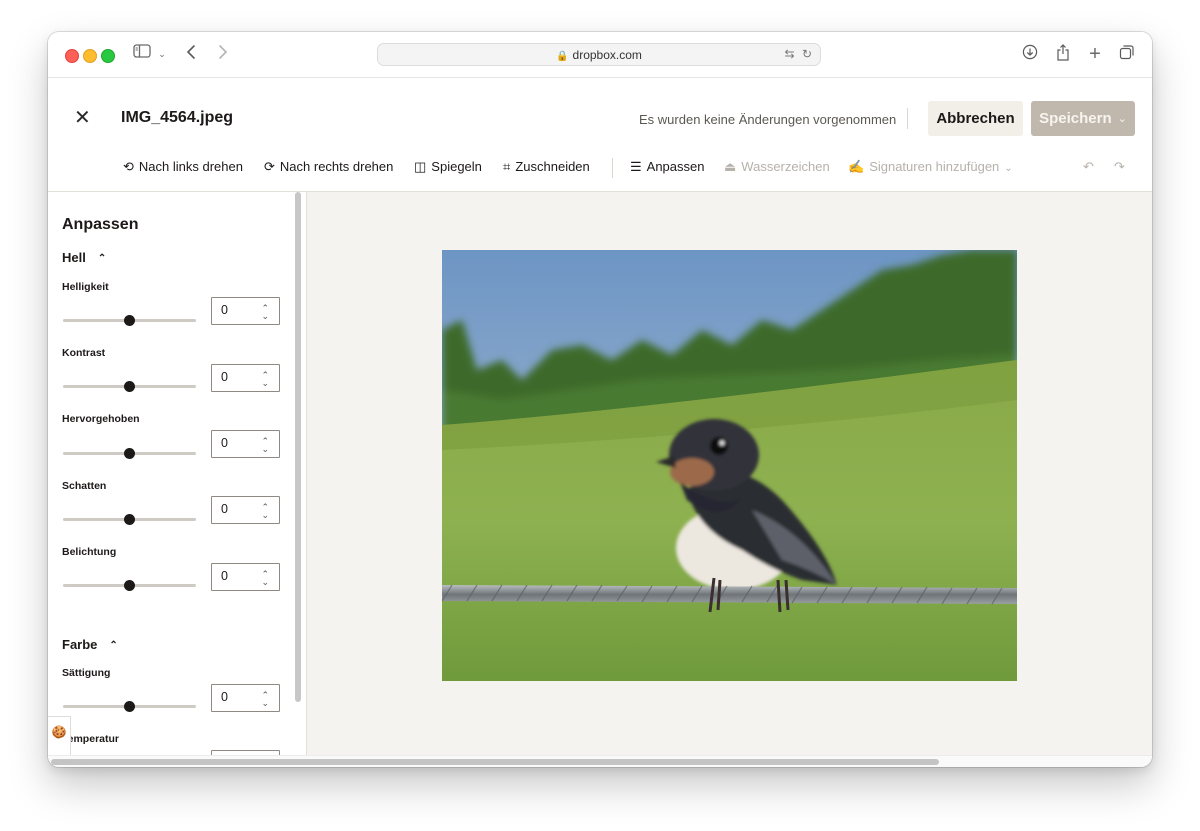 The height and width of the screenshot is (831, 1200). Describe the element at coordinates (245, 510) in the screenshot. I see `shadows-input: ⌃⌄` at that location.